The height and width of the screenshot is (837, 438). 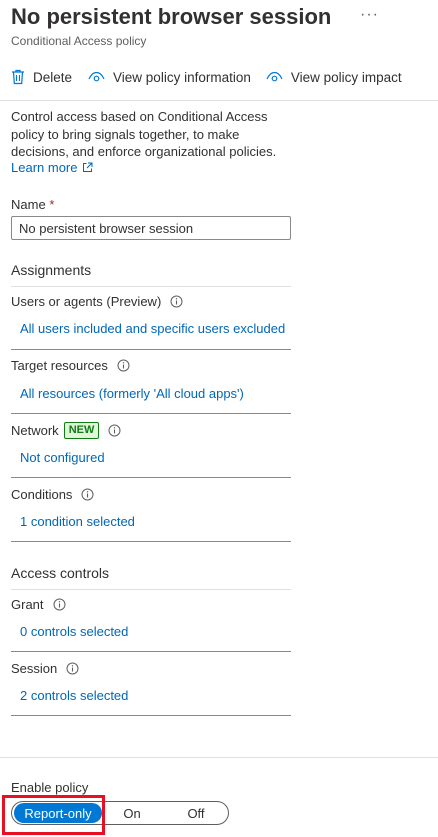 I want to click on grant-link: 0 controls selected, so click(x=74, y=631).